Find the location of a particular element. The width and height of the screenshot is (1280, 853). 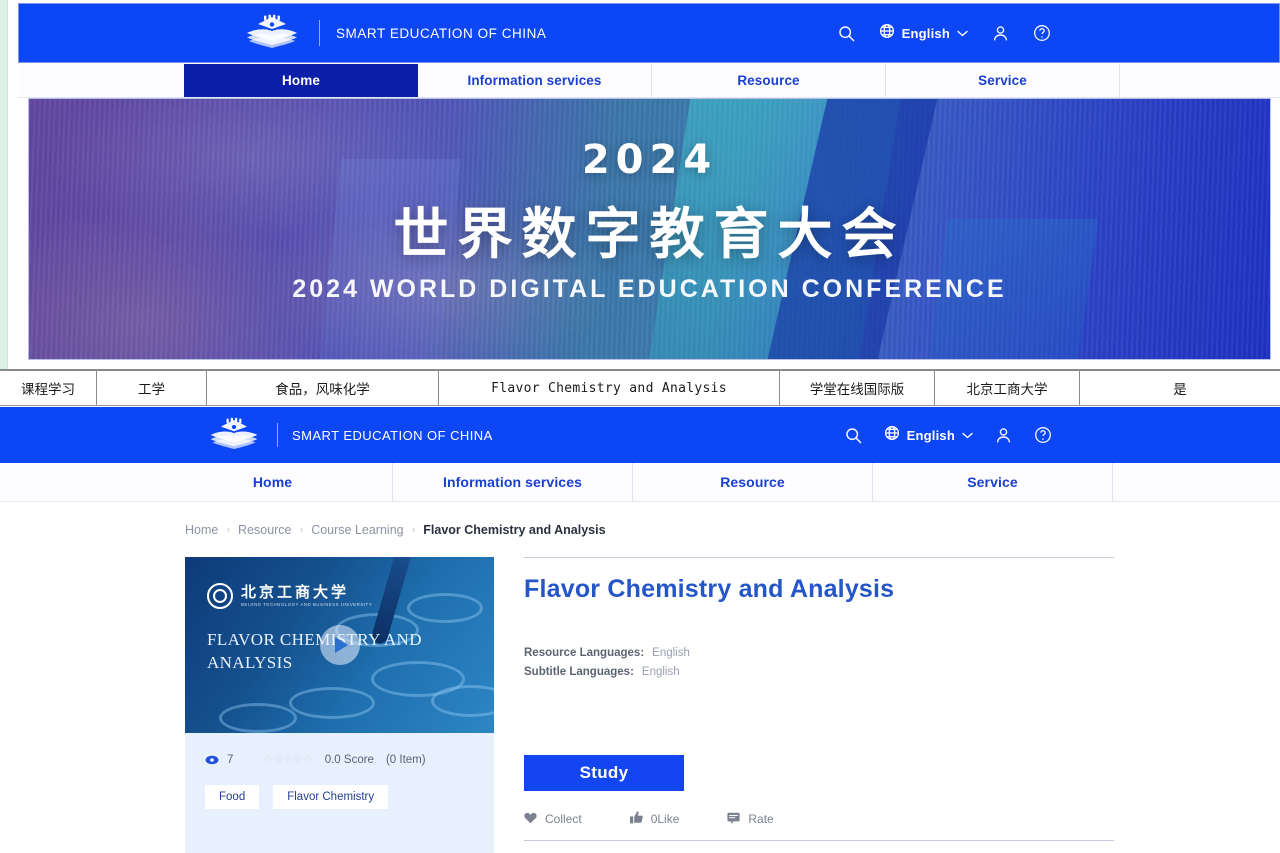

table-cell-discipline: 工学 is located at coordinates (152, 388).